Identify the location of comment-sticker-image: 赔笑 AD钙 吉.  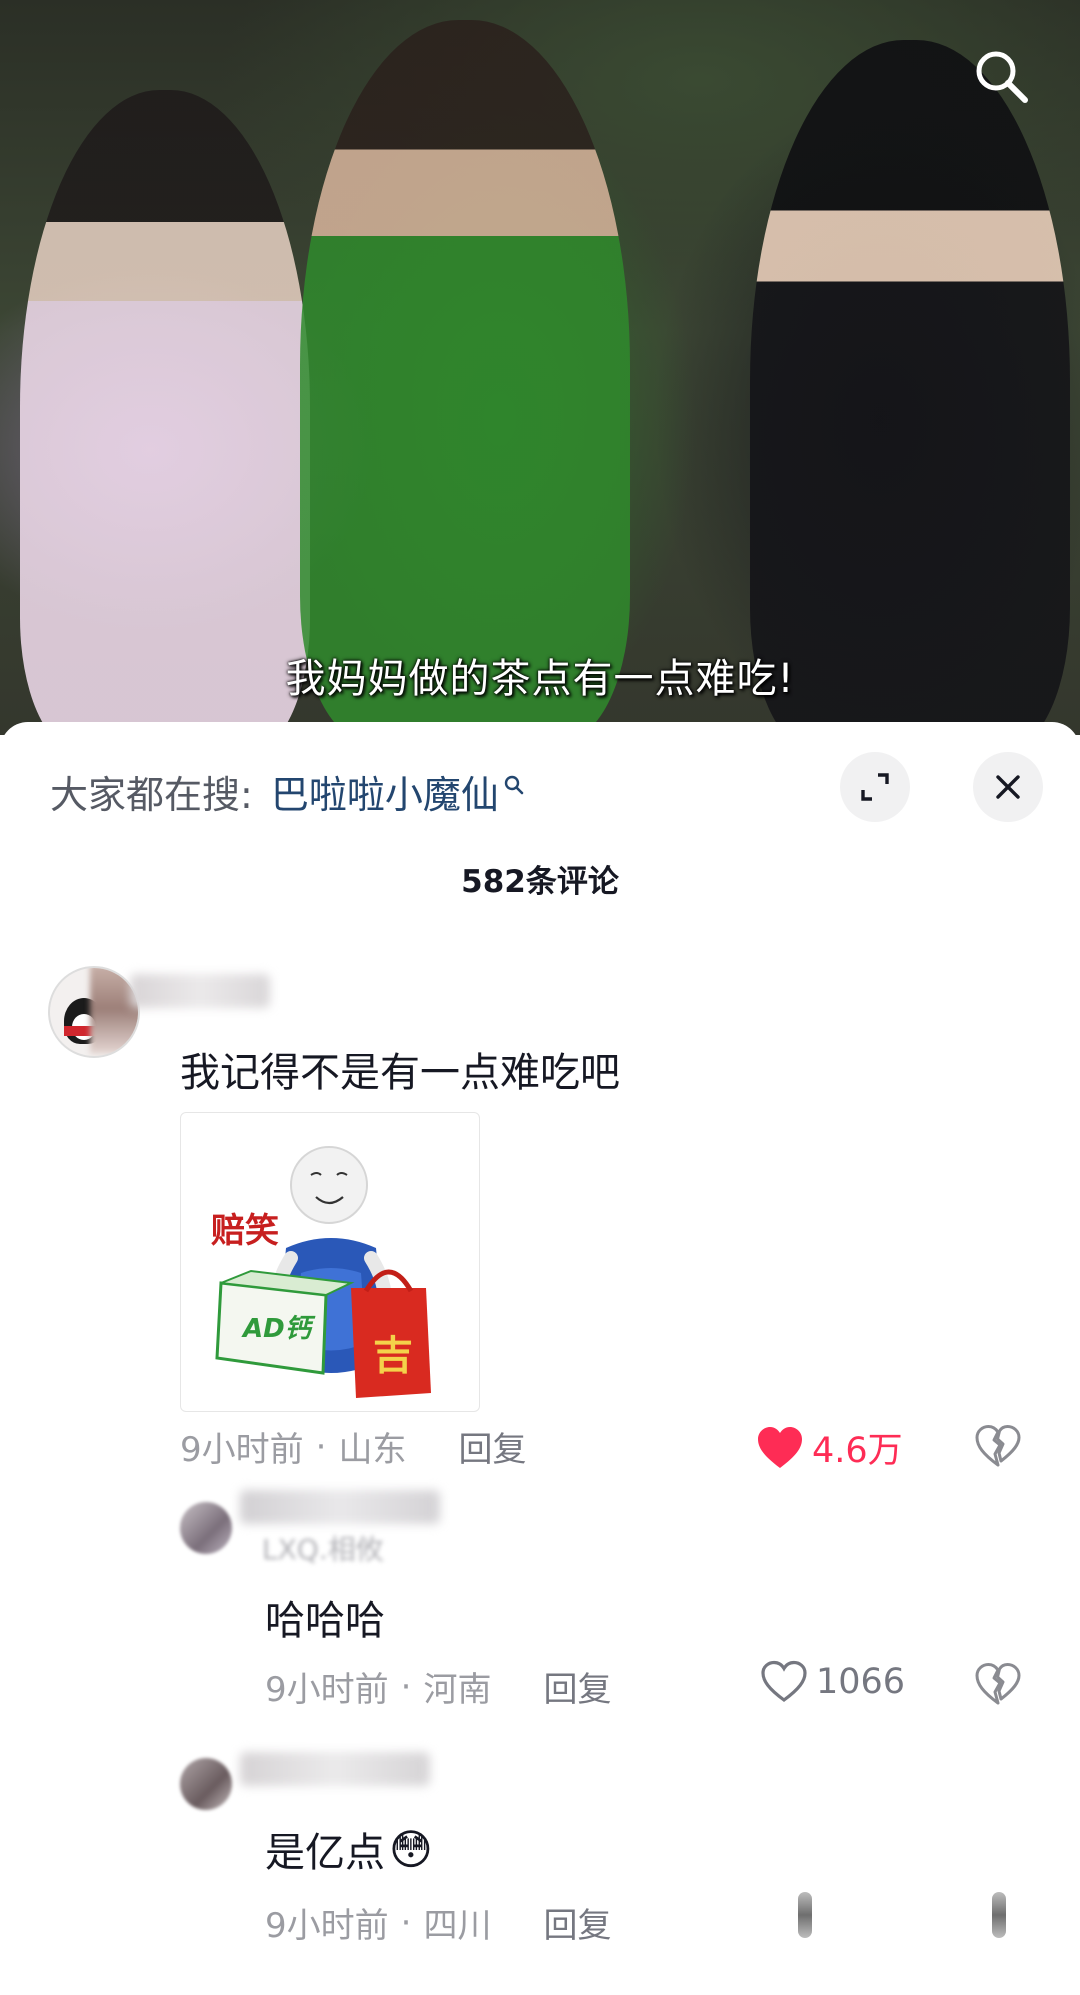
(330, 1262).